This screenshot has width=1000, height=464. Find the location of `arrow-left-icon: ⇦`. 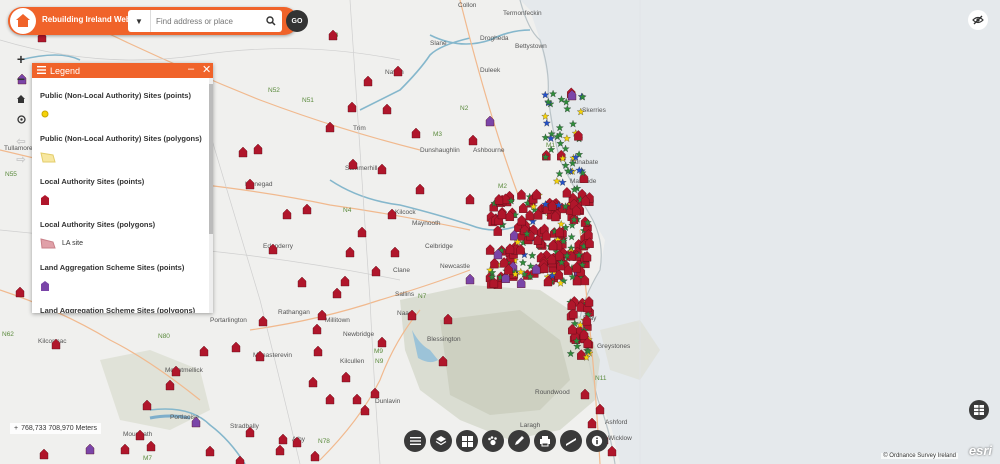

arrow-left-icon: ⇦ is located at coordinates (21, 141).